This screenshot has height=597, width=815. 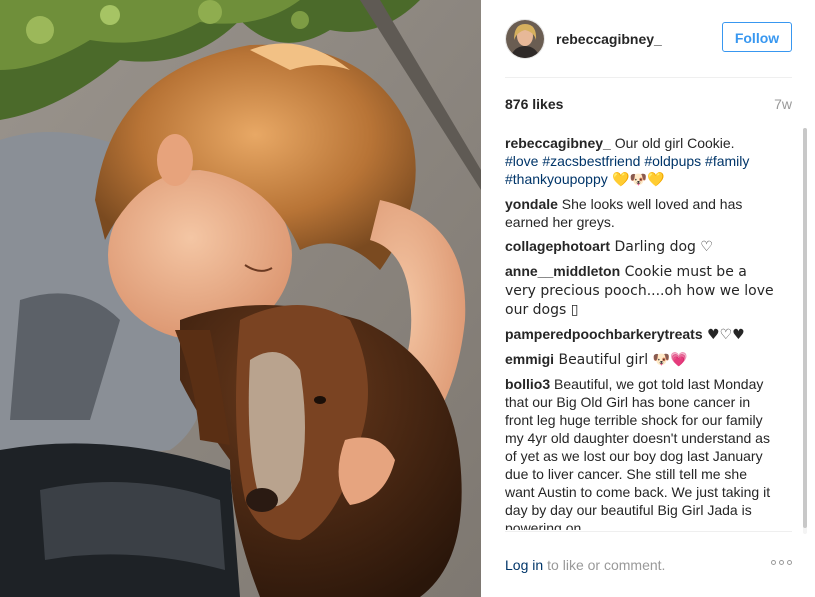 What do you see at coordinates (556, 179) in the screenshot?
I see `hashtag: #thankyoupoppy` at bounding box center [556, 179].